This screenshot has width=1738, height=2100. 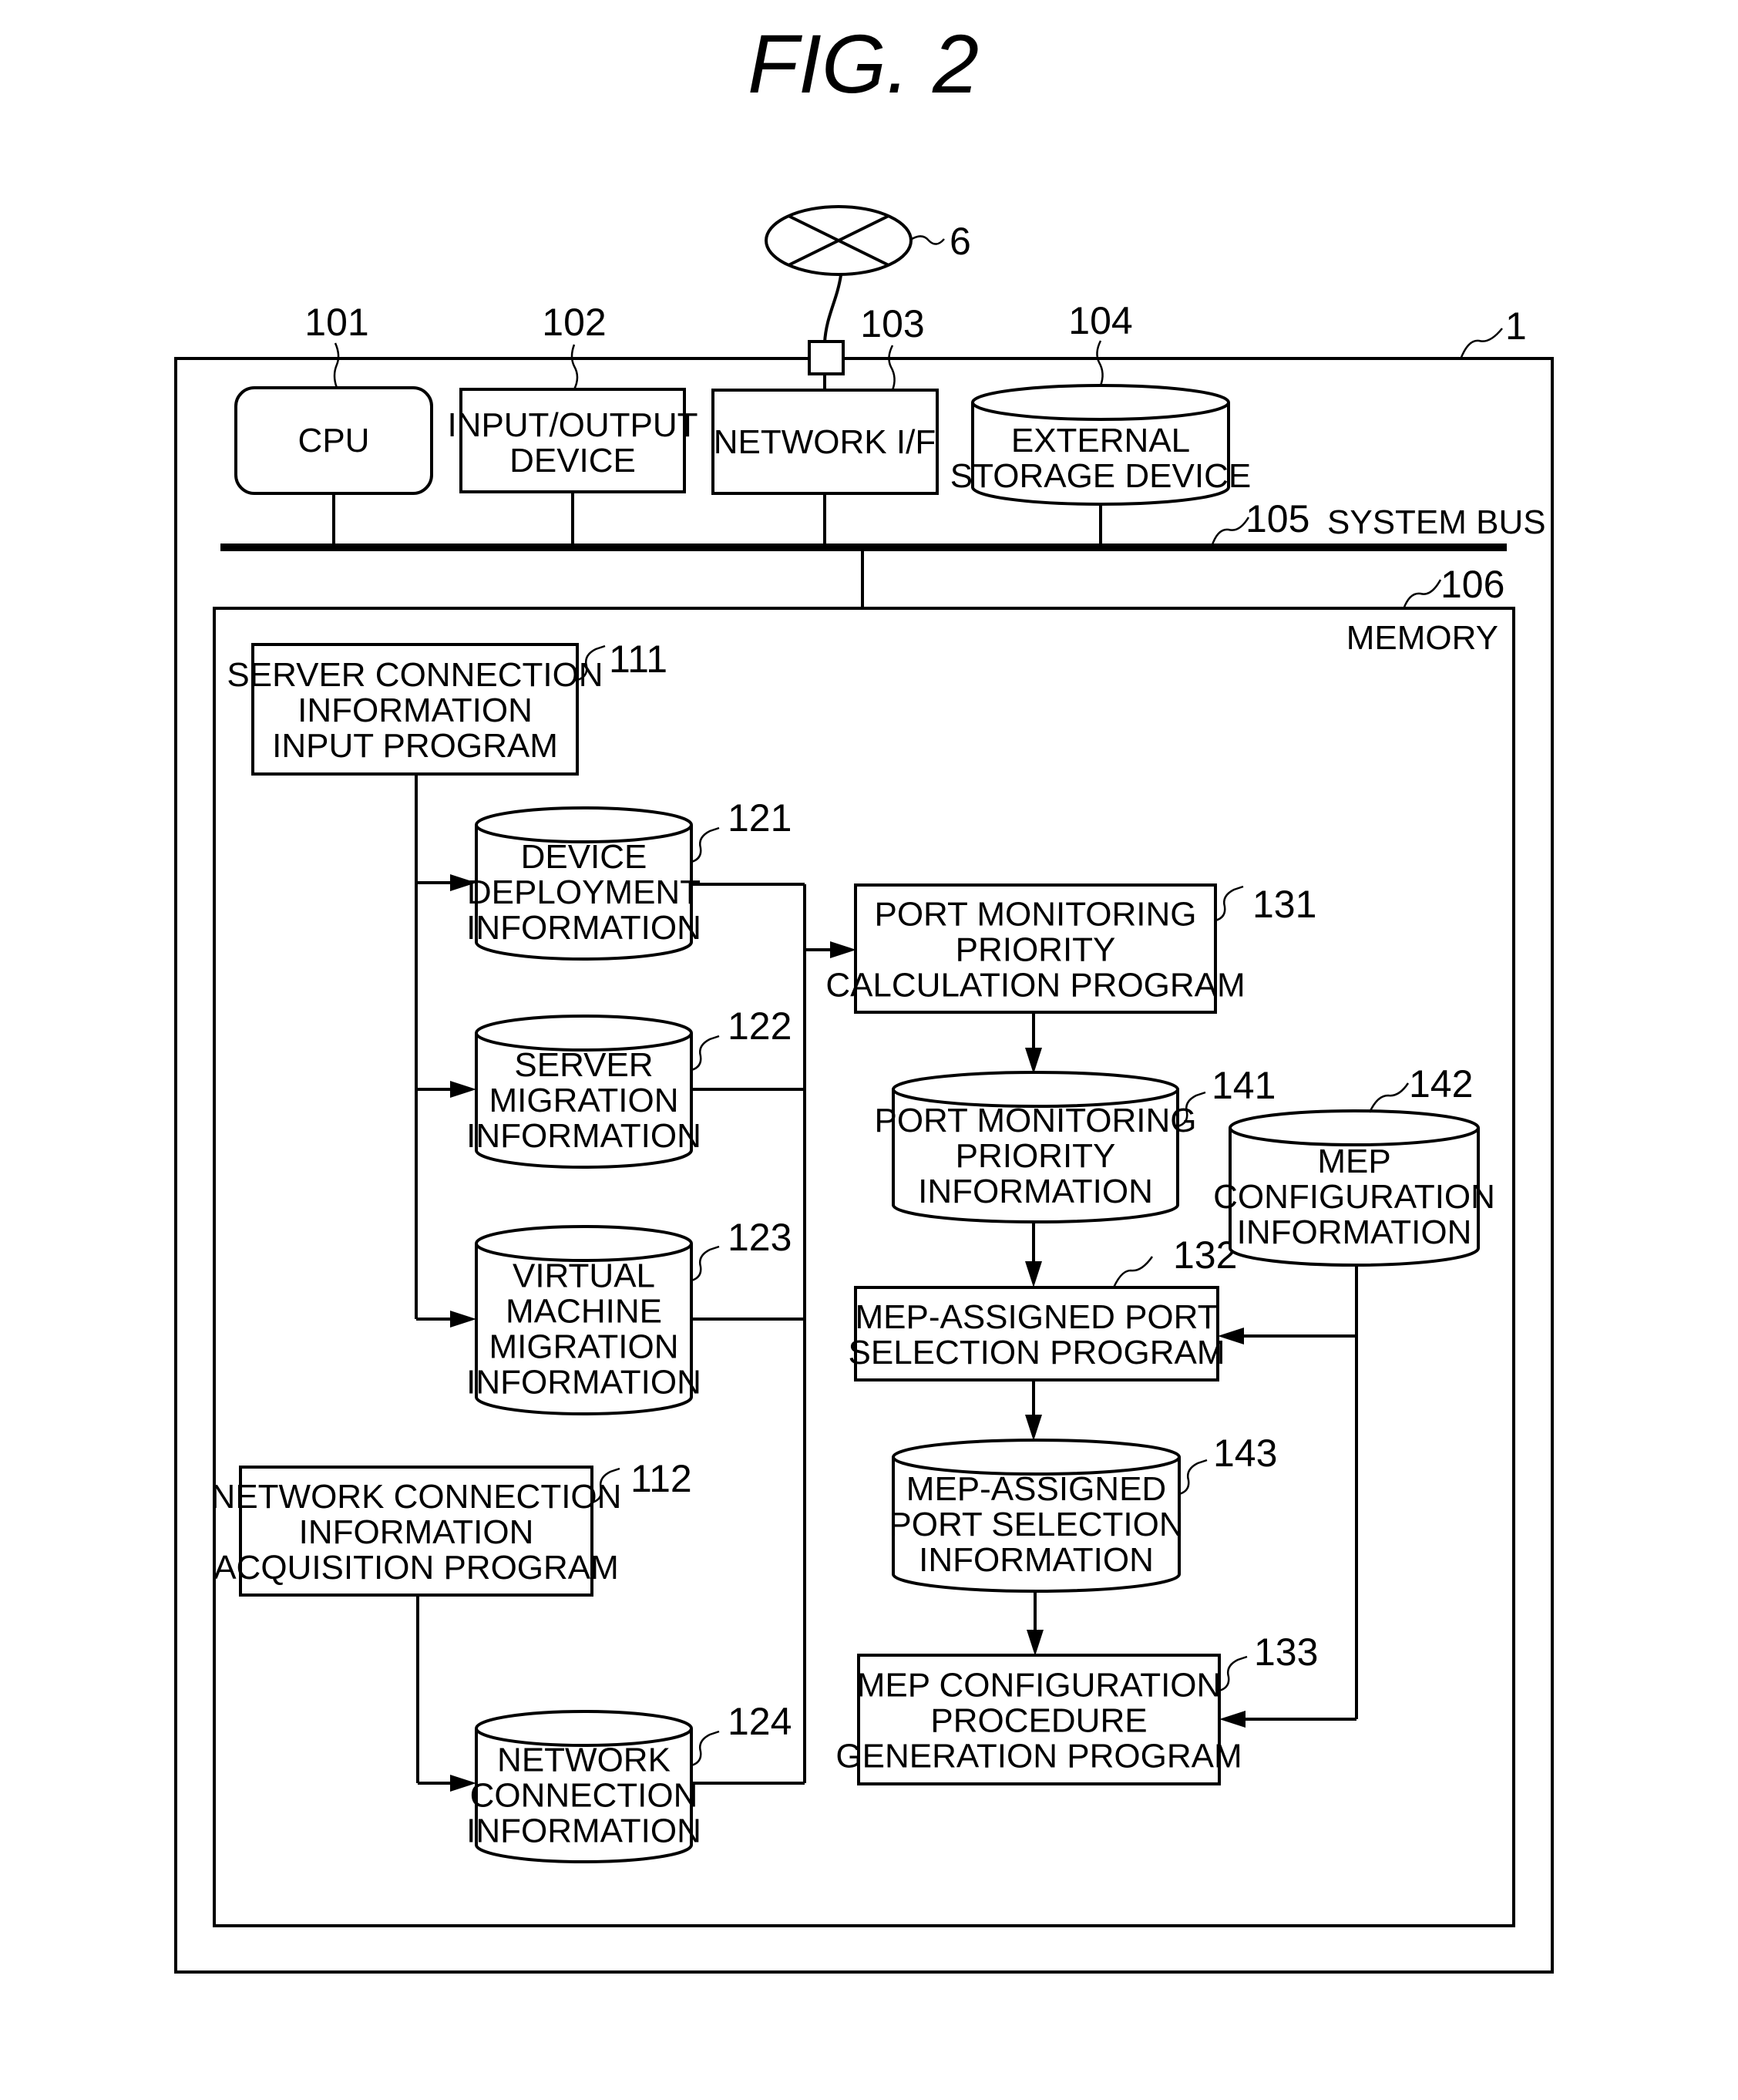 I want to click on data-store-142-label-line-1: MEP, so click(x=1353, y=1161).